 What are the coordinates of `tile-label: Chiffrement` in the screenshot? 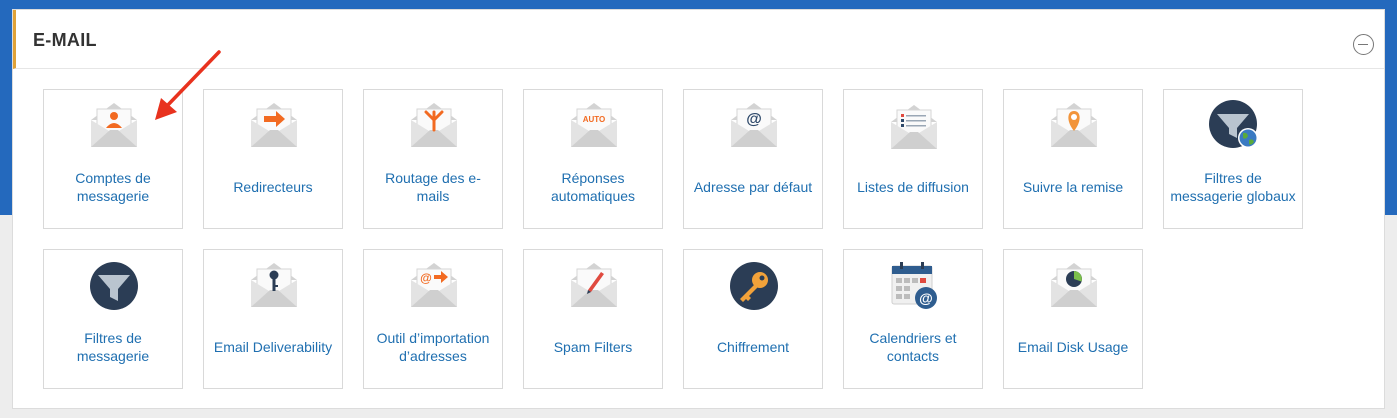 It's located at (753, 347).